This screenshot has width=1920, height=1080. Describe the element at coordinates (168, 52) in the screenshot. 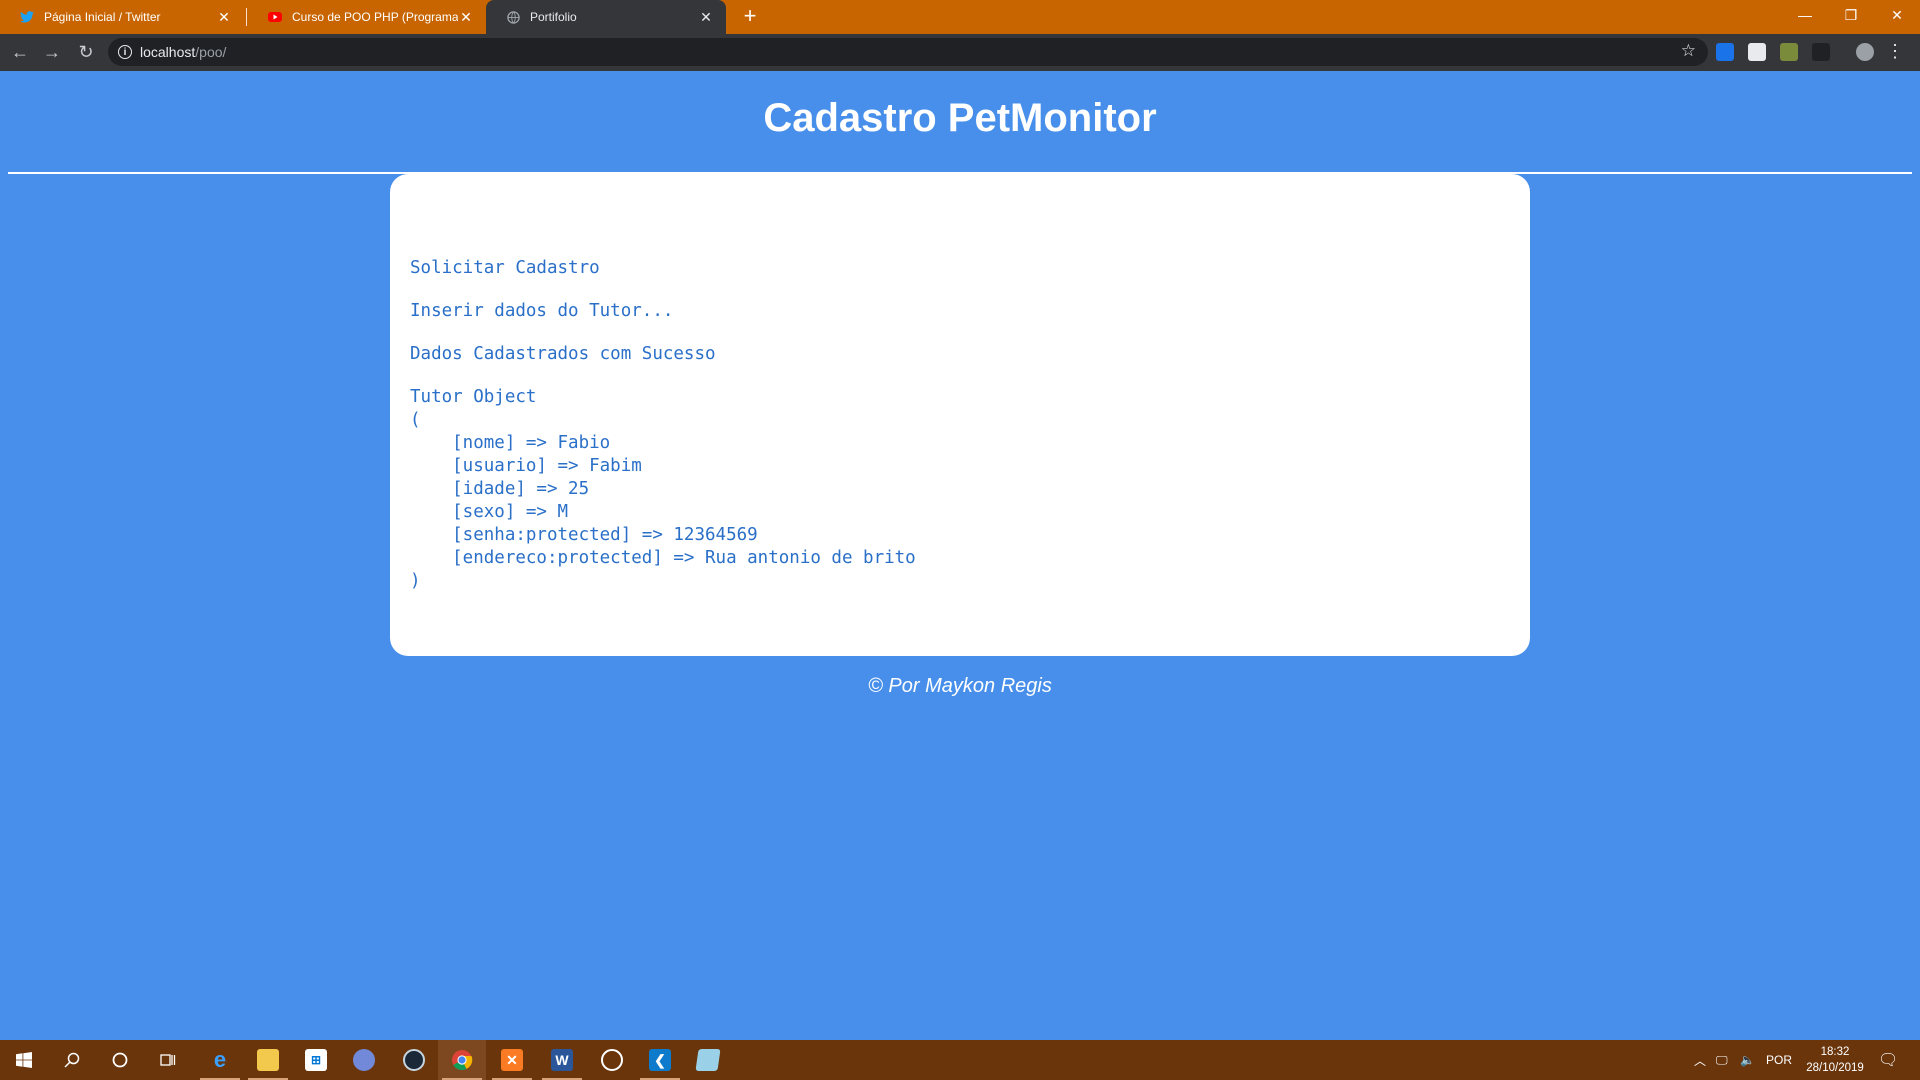

I see `url-host: localhost` at that location.